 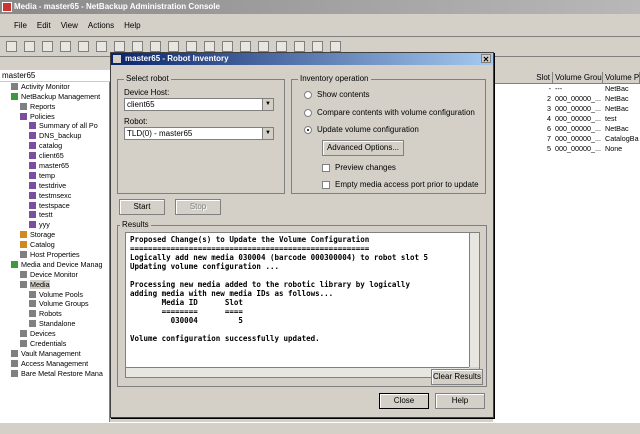 What do you see at coordinates (29, 46) in the screenshot?
I see `open-icon` at bounding box center [29, 46].